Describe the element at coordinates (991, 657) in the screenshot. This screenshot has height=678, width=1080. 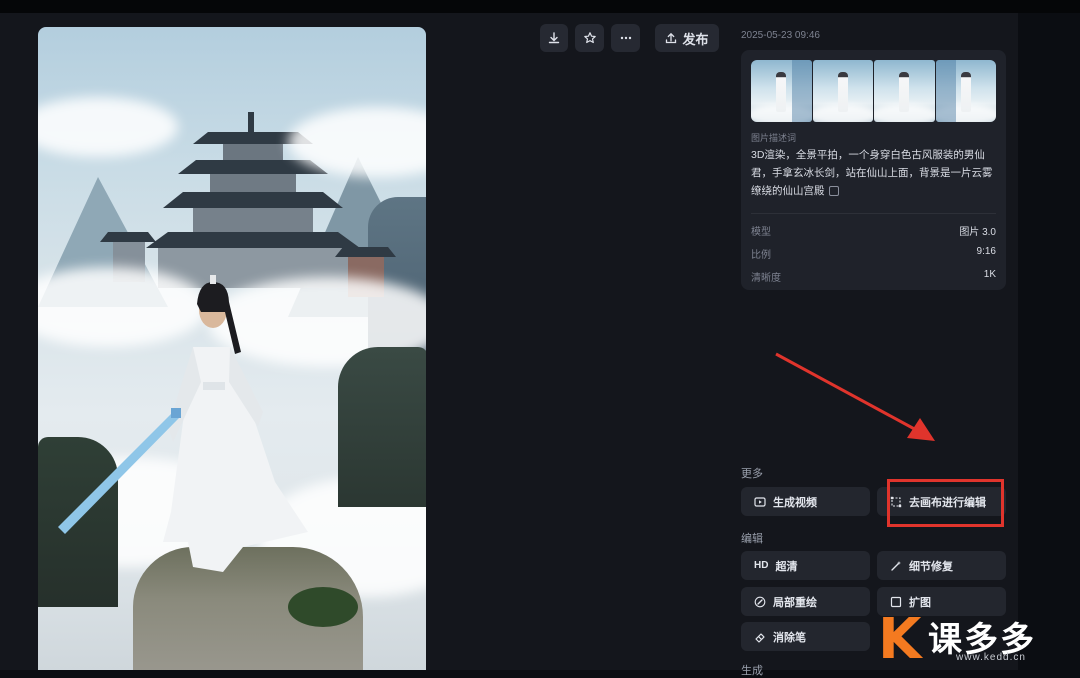
I see `watermark-url: www.kedd.cn` at that location.